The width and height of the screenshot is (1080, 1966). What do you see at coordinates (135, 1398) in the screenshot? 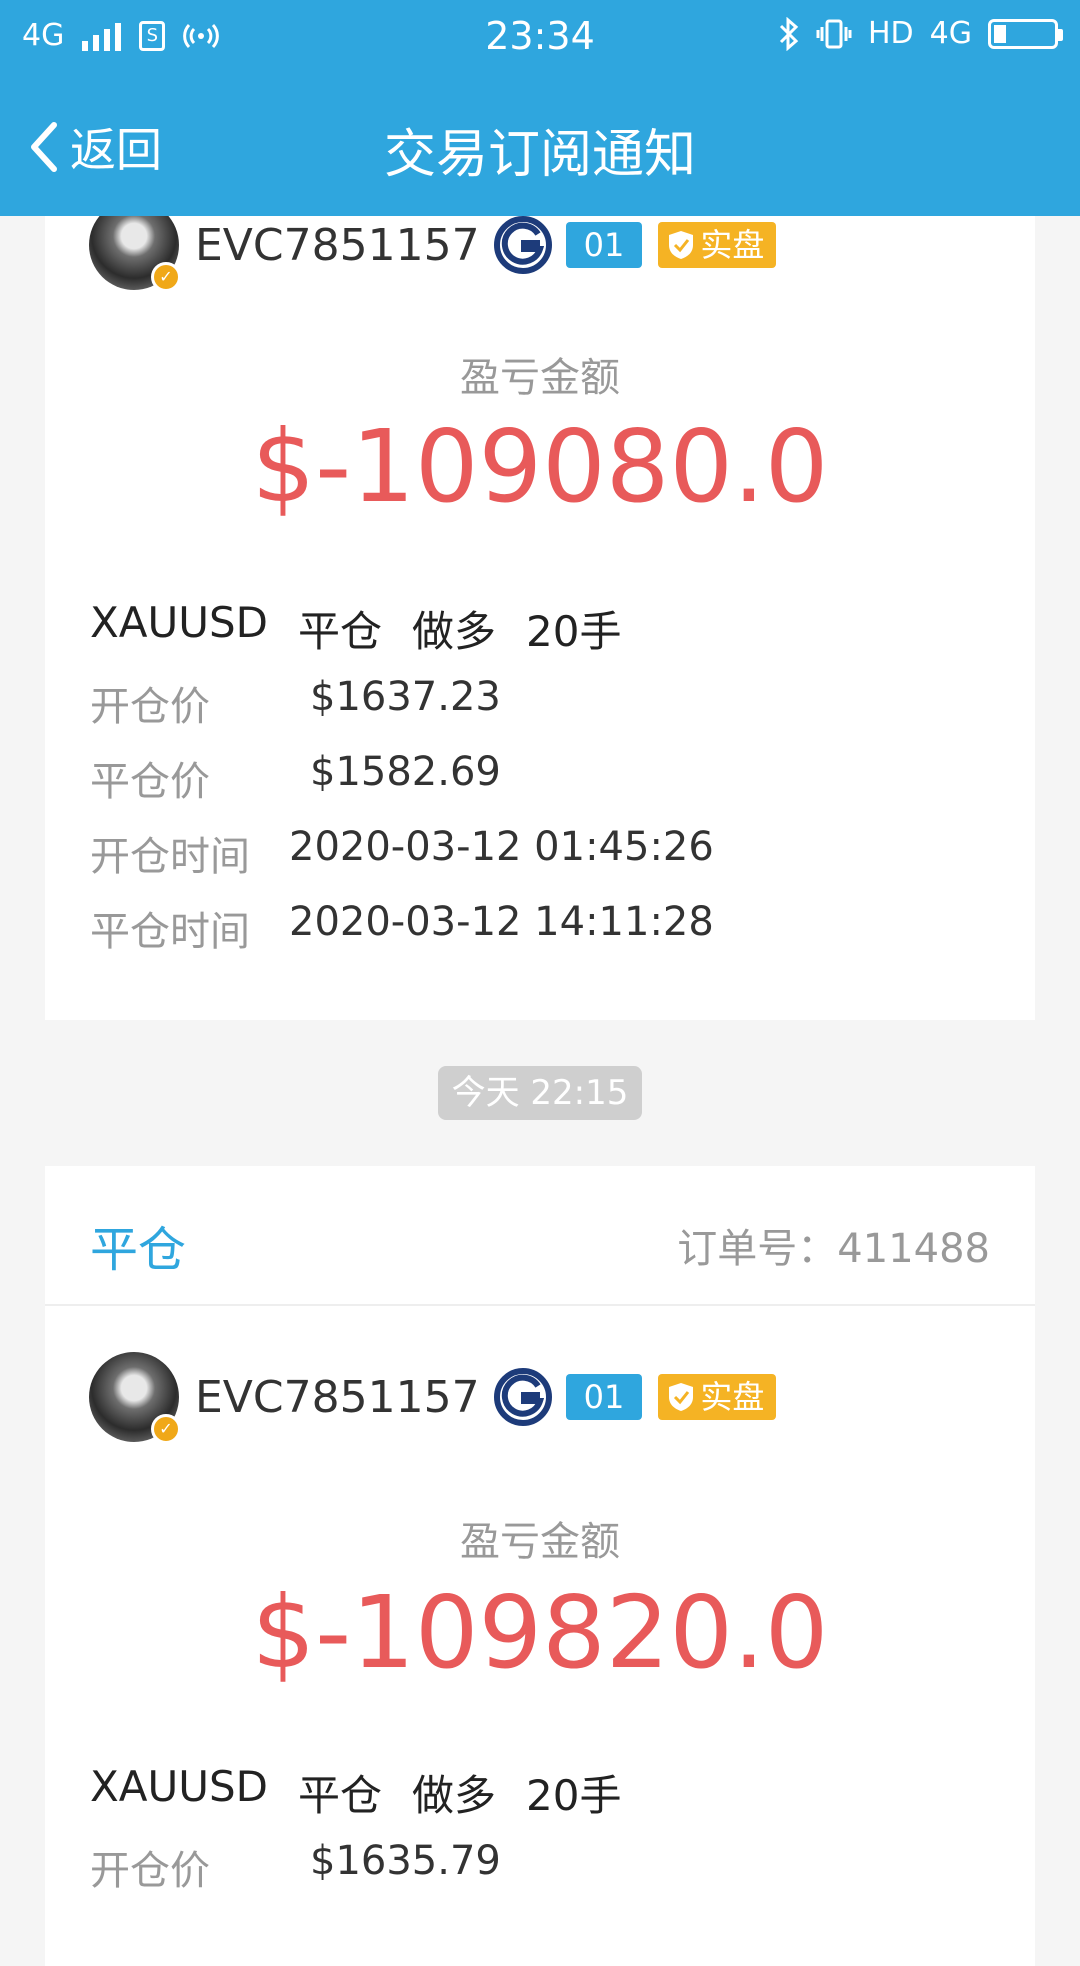
I see `avatar: ✓` at bounding box center [135, 1398].